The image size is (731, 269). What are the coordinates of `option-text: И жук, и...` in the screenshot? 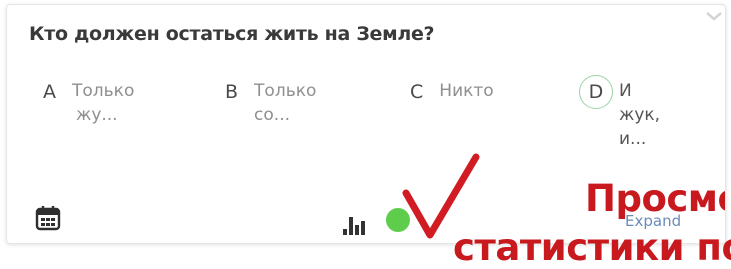 It's located at (639, 115).